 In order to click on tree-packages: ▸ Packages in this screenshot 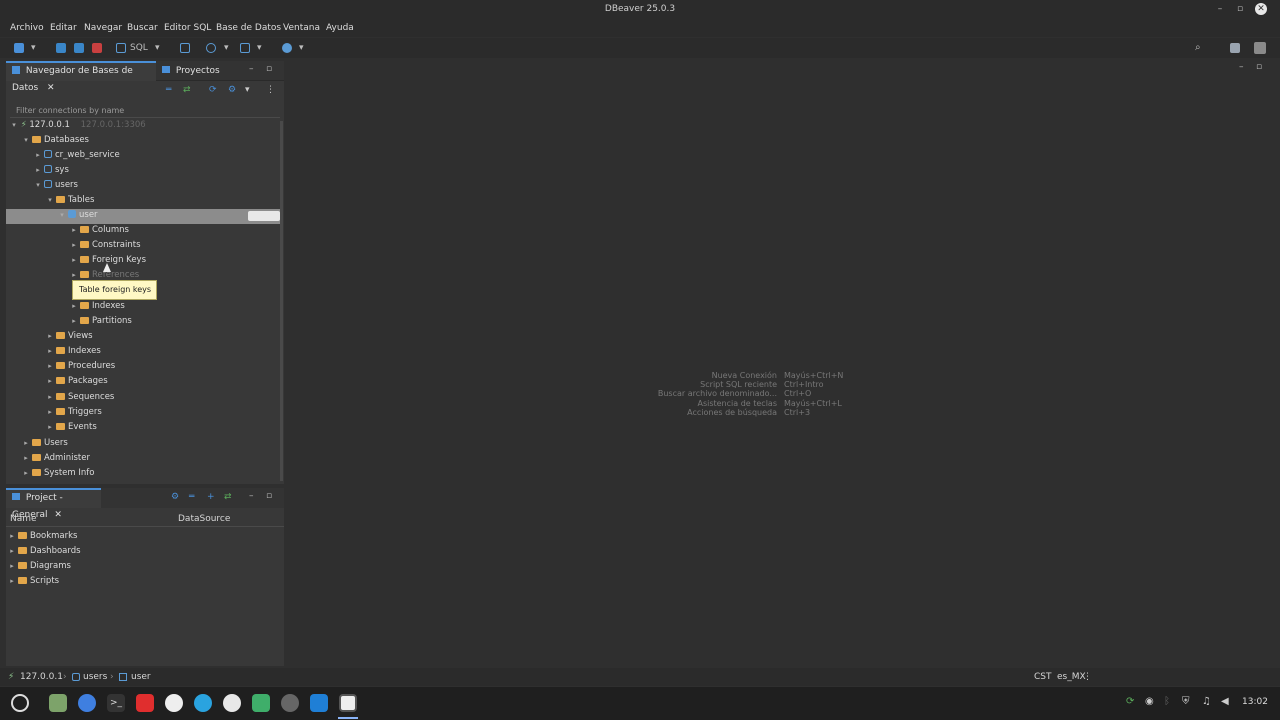, I will do `click(76, 381)`.